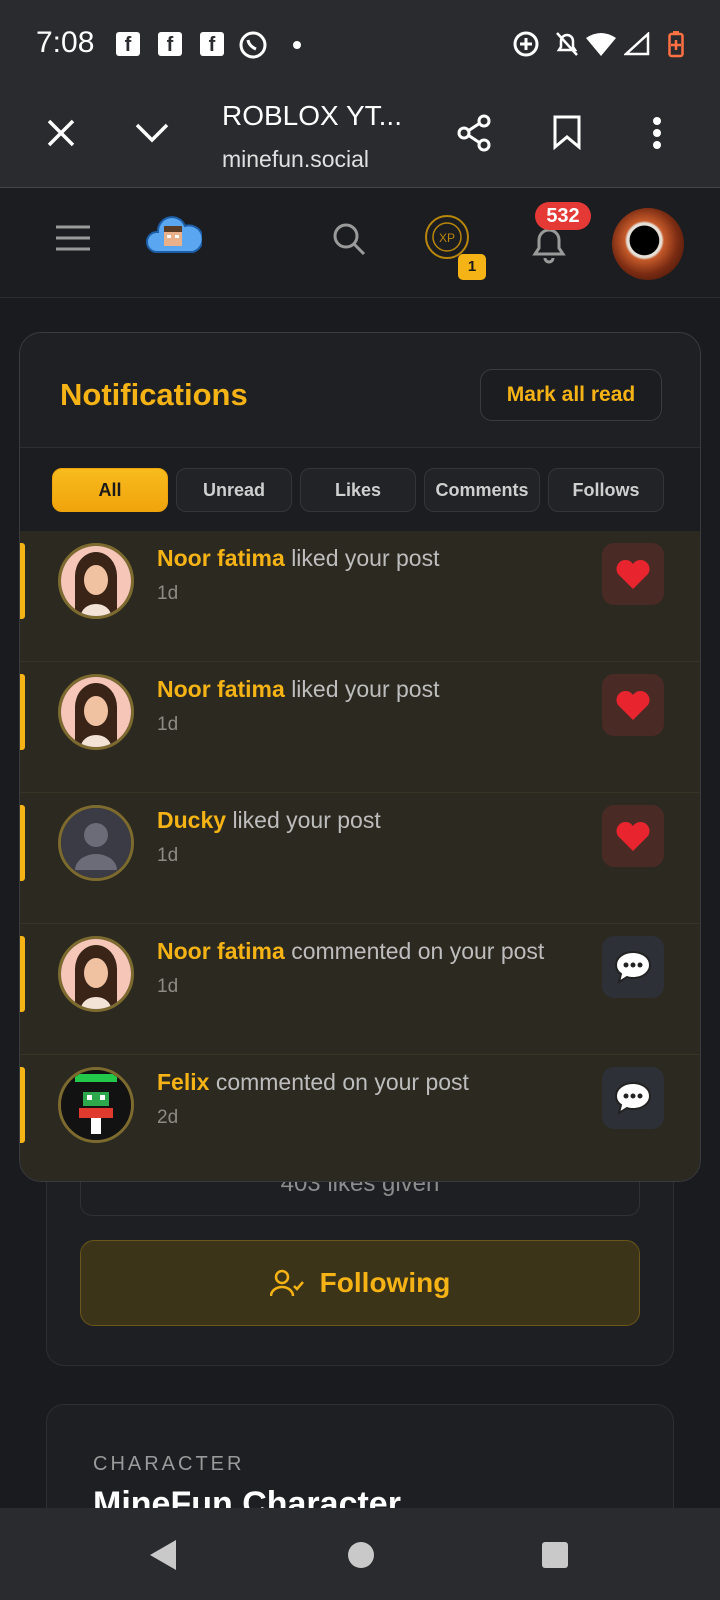 The image size is (720, 1600). What do you see at coordinates (73, 238) in the screenshot?
I see `hamburger-menu-icon` at bounding box center [73, 238].